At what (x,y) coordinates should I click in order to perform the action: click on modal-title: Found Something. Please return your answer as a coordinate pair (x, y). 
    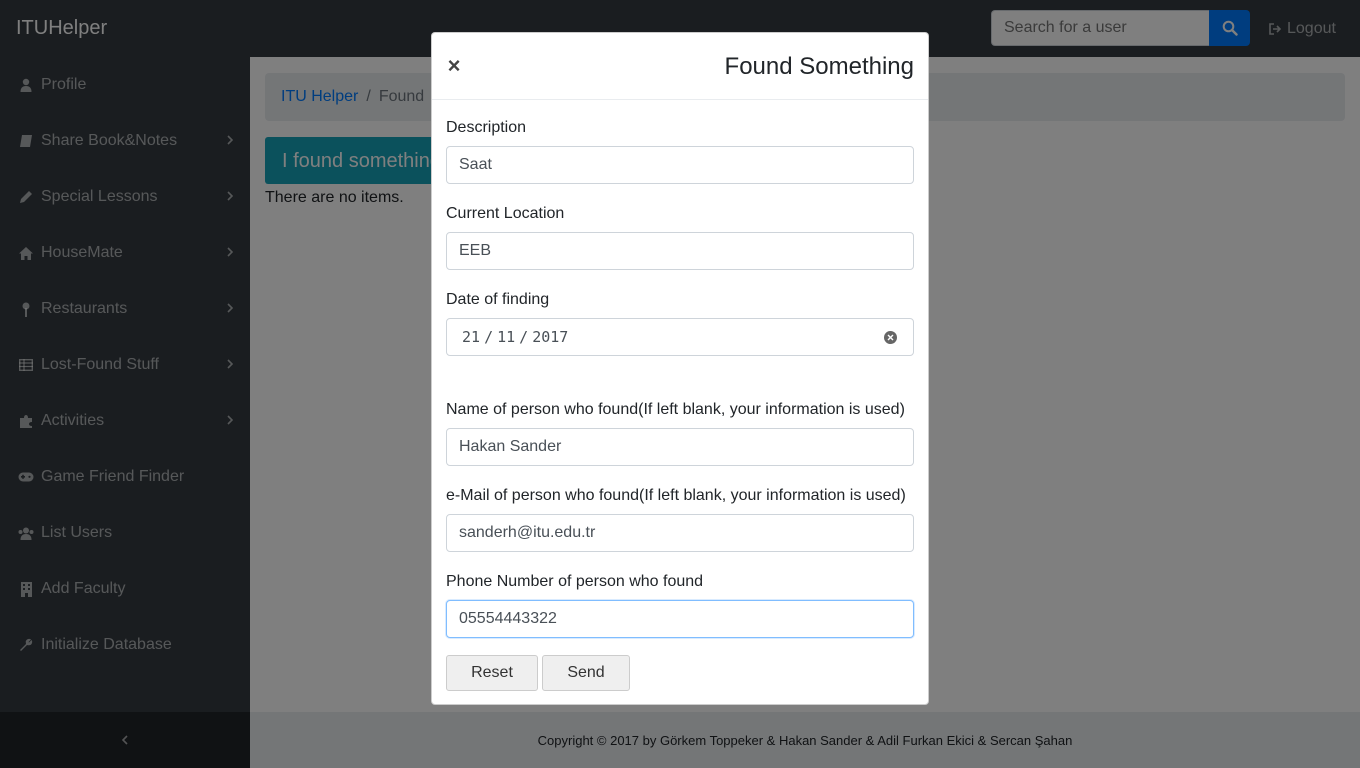
    Looking at the image, I should click on (819, 66).